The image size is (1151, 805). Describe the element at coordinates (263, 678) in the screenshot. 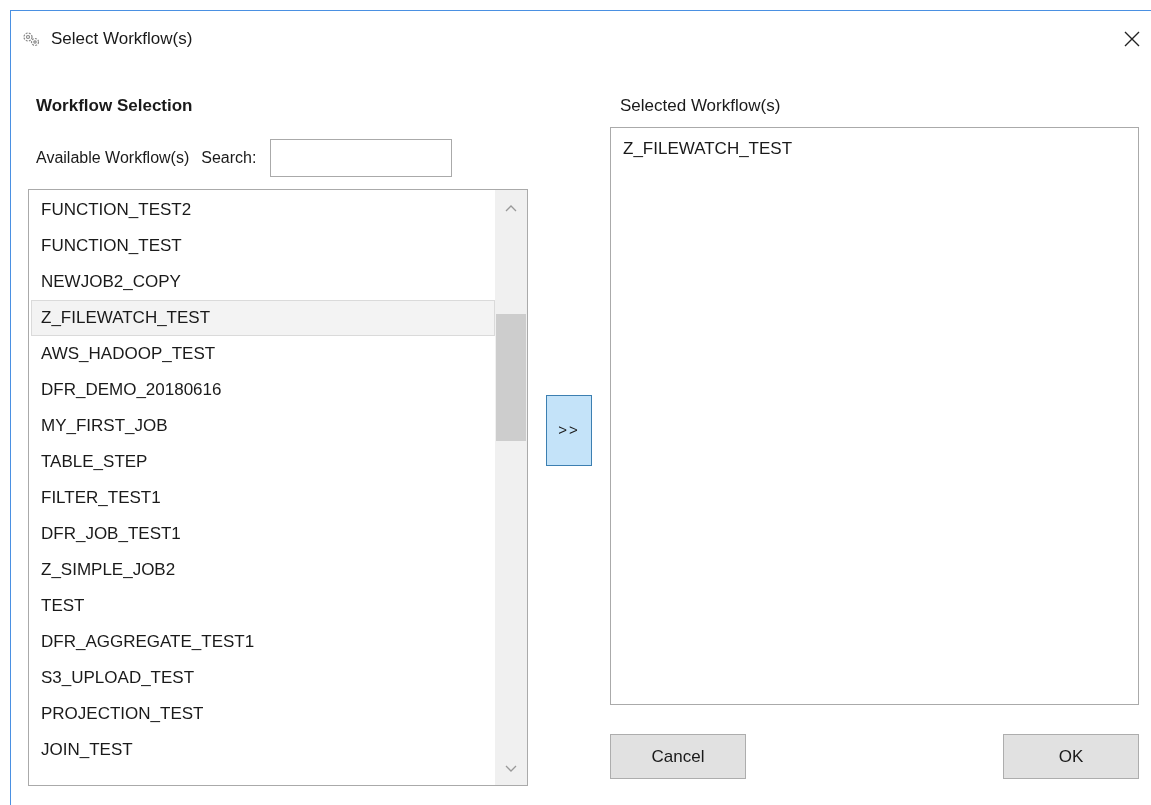

I see `workflow-item: S3_UPLOAD_TEST` at that location.